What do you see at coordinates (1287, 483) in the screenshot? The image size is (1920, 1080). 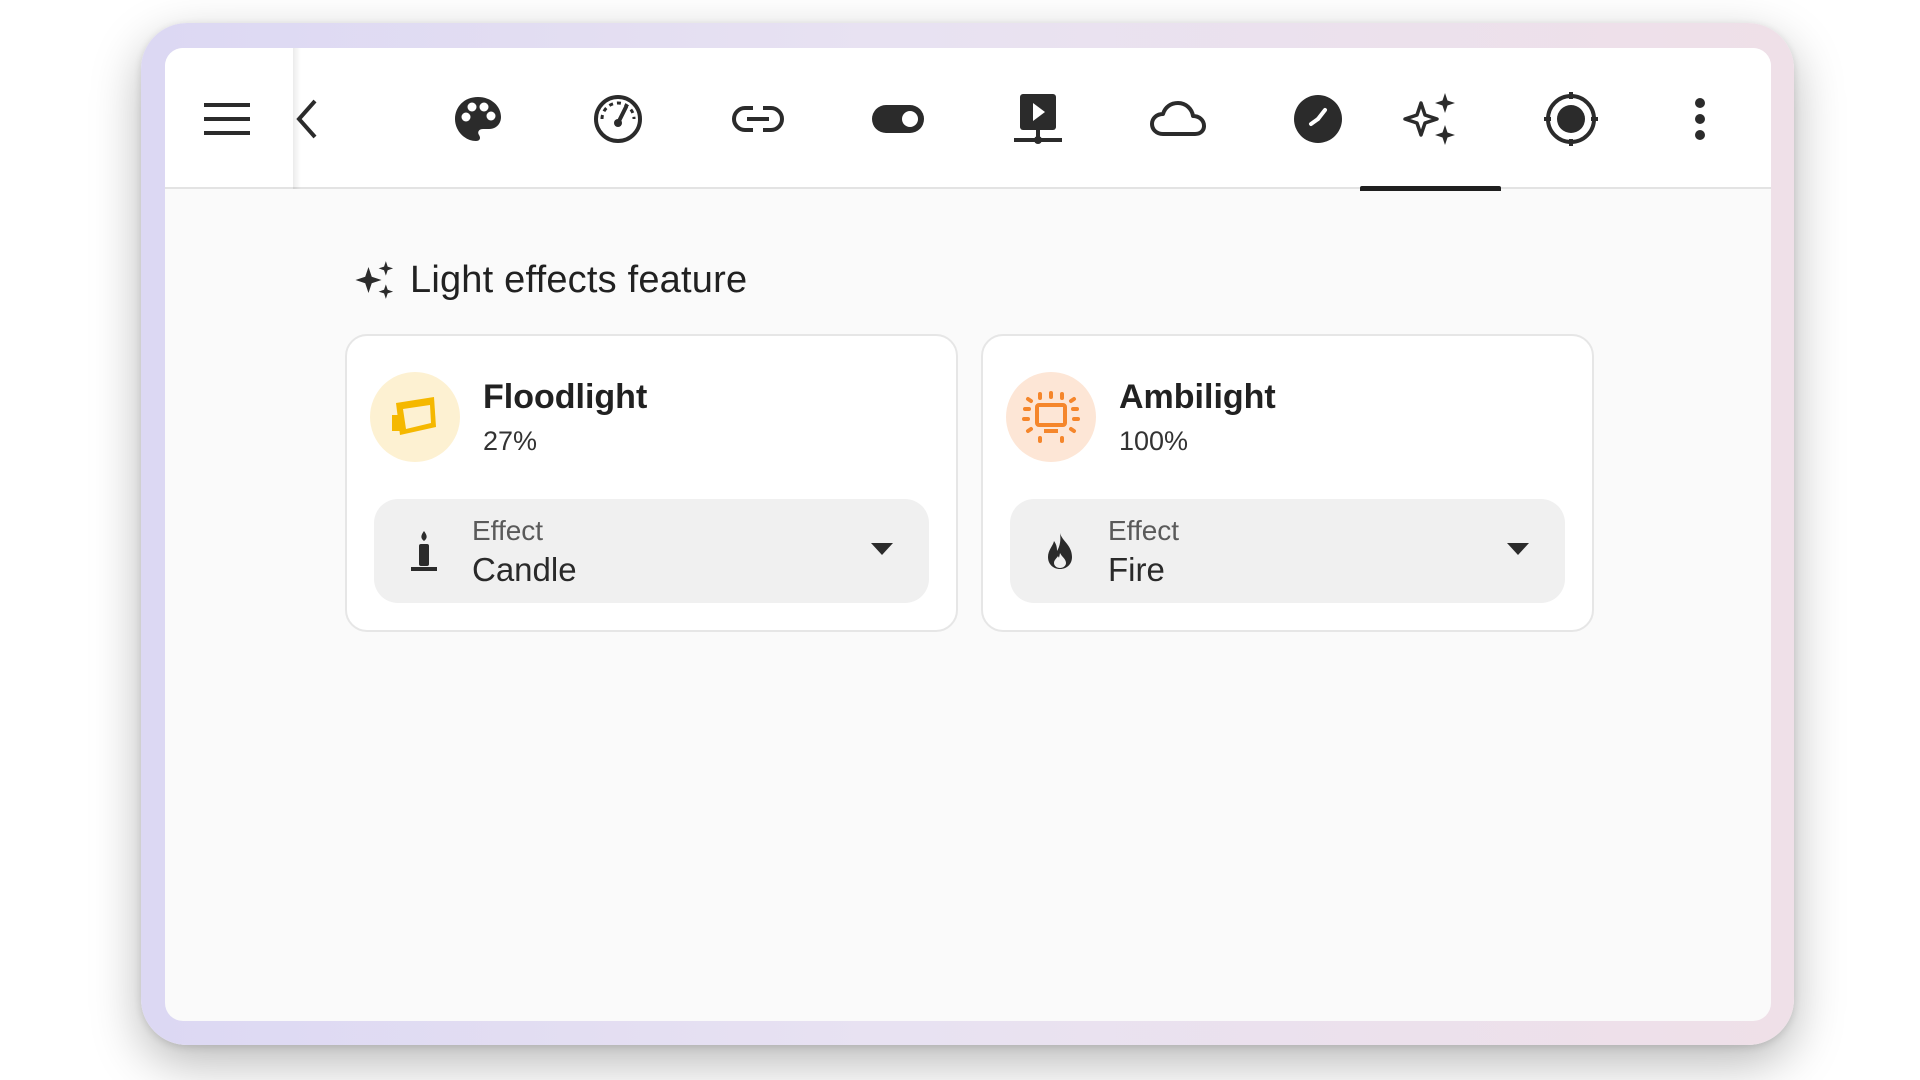 I see `entity-card-ambilight: Ambilight 100% Effect Fire` at bounding box center [1287, 483].